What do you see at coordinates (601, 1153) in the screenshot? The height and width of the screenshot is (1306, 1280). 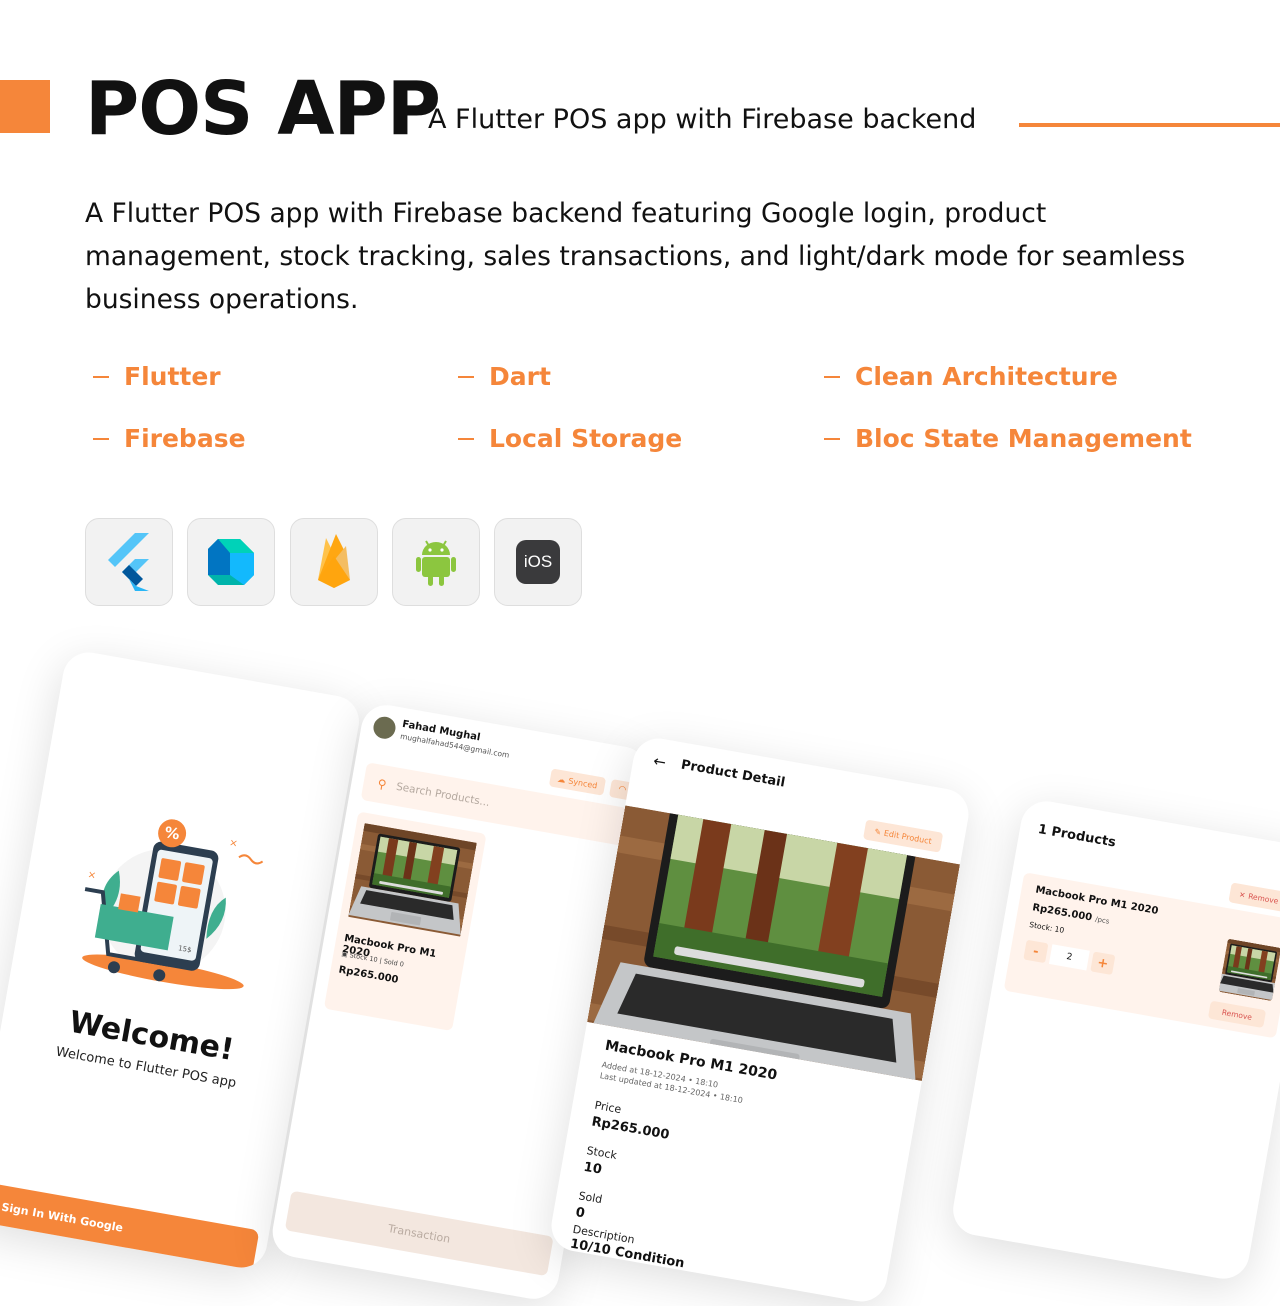 I see `stock-label: Stock` at bounding box center [601, 1153].